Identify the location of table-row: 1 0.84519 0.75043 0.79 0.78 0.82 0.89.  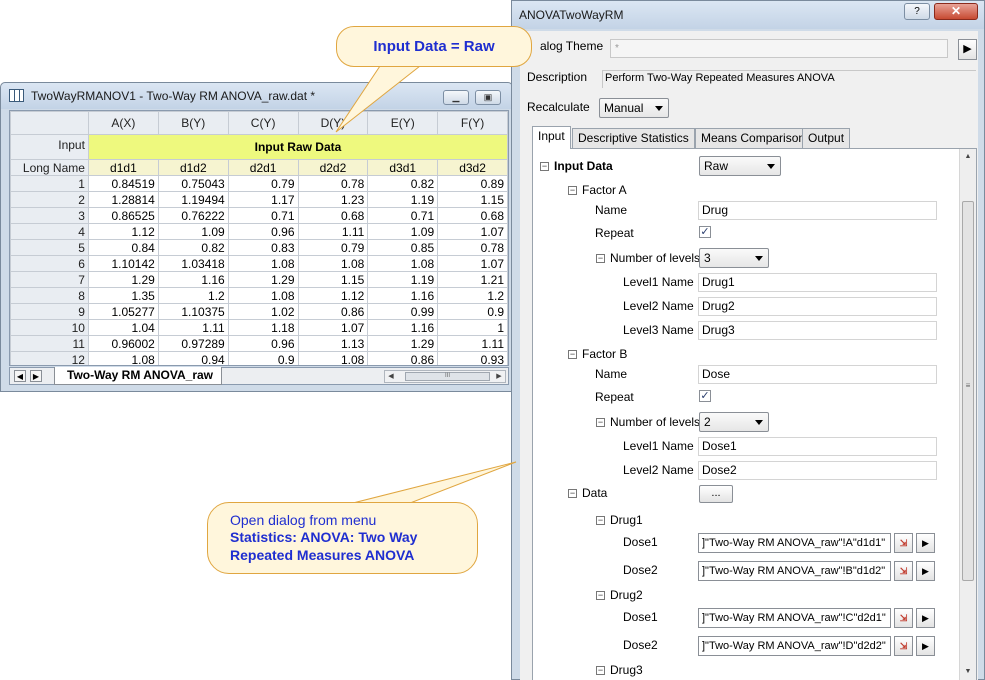
(259, 183).